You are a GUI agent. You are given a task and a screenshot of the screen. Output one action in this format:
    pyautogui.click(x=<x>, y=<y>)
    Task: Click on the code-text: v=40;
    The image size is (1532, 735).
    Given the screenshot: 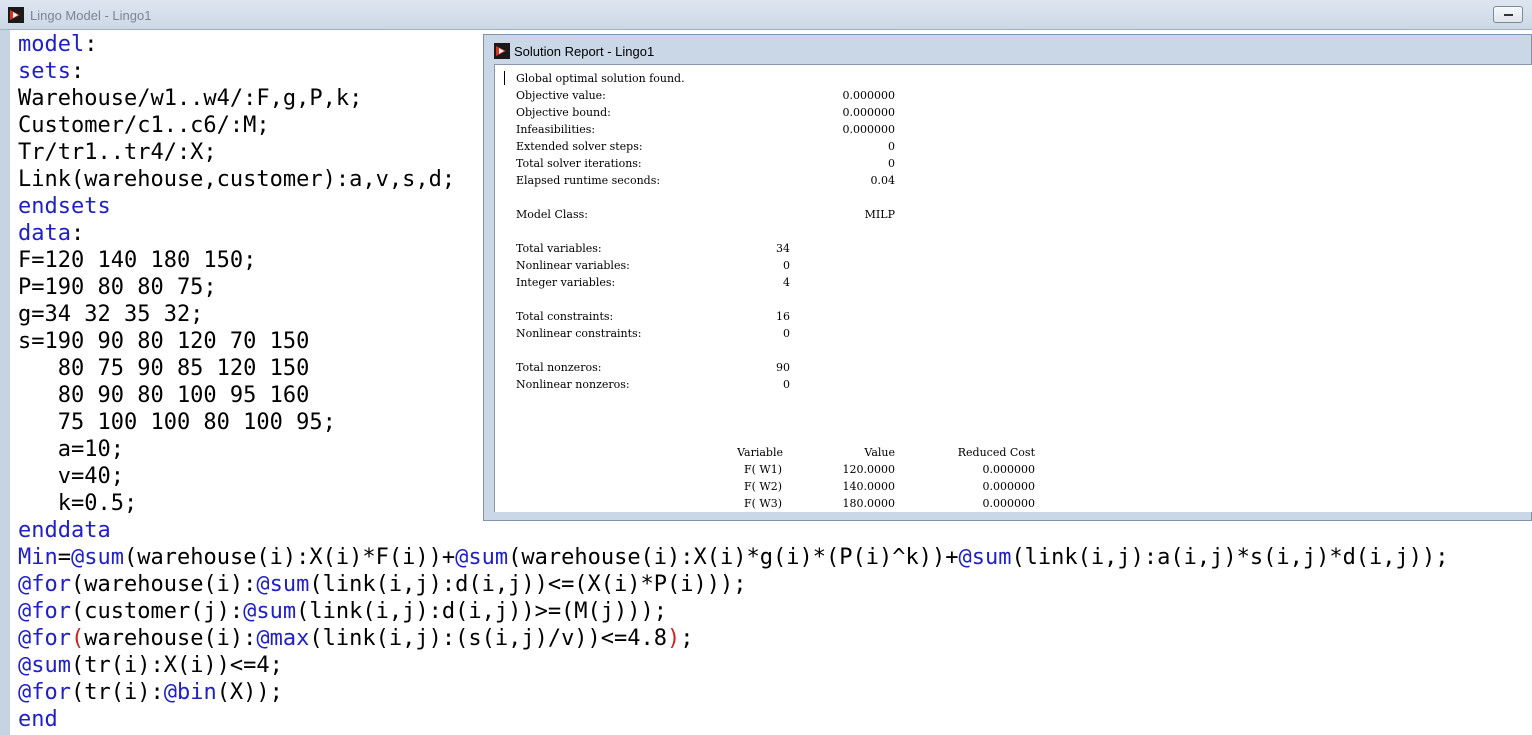 What is the action you would take?
    pyautogui.click(x=71, y=476)
    